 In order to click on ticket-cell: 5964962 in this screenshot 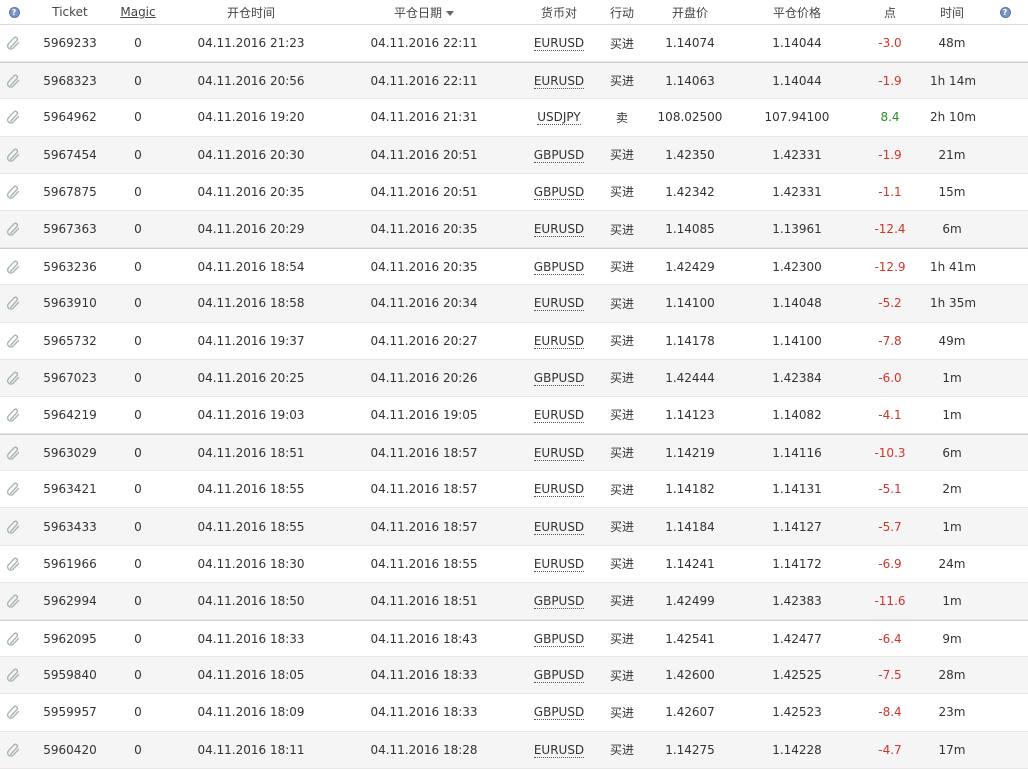, I will do `click(70, 117)`.